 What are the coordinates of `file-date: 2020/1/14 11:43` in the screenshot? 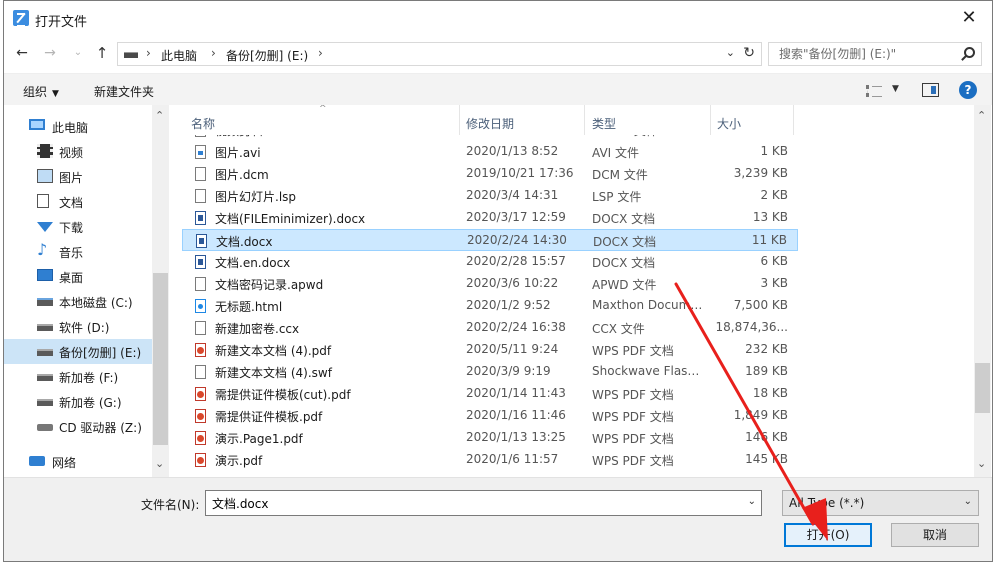 It's located at (516, 393).